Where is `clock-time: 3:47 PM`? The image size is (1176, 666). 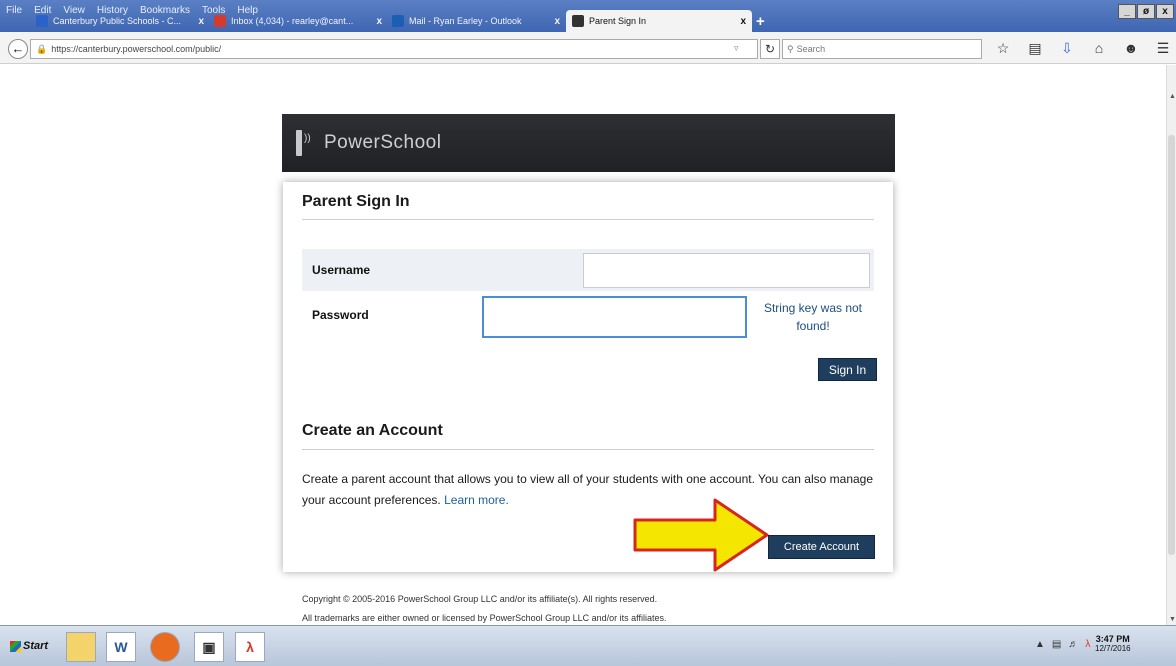
clock-time: 3:47 PM is located at coordinates (1112, 639).